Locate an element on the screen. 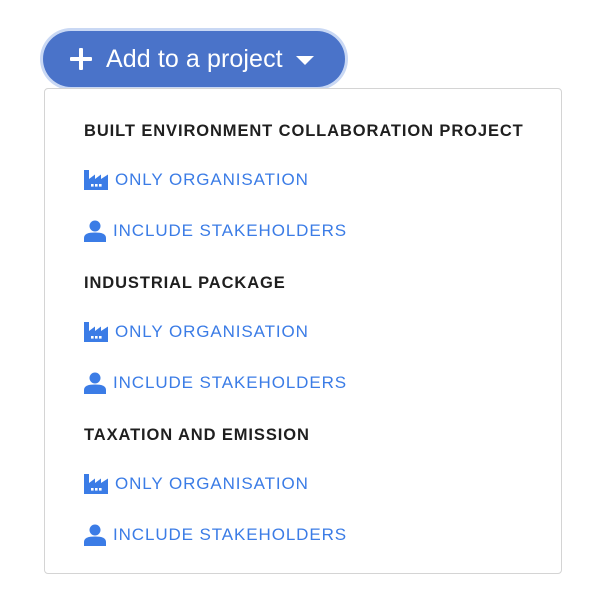 This screenshot has height=612, width=592. project-title: TAXATION AND EMISSION is located at coordinates (197, 435).